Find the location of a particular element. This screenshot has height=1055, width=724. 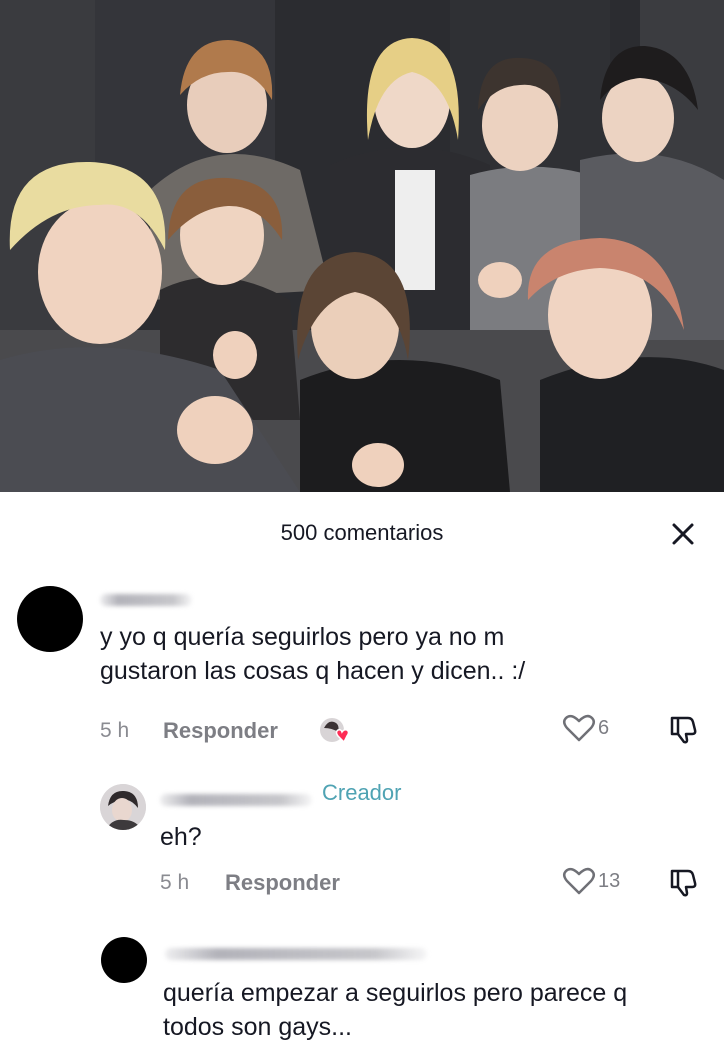

comment-text-line: quería empezar a seguirlos pero parece q is located at coordinates (395, 993).